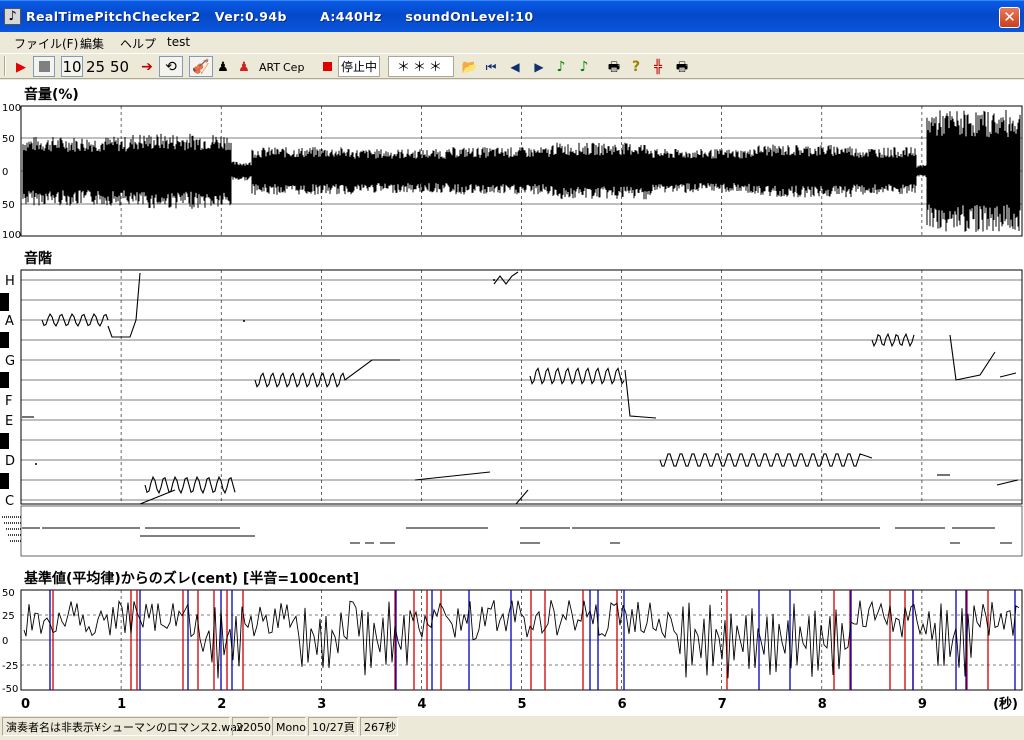 The height and width of the screenshot is (740, 1024). What do you see at coordinates (682, 66) in the screenshot?
I see `print2-icon: 🖶` at bounding box center [682, 66].